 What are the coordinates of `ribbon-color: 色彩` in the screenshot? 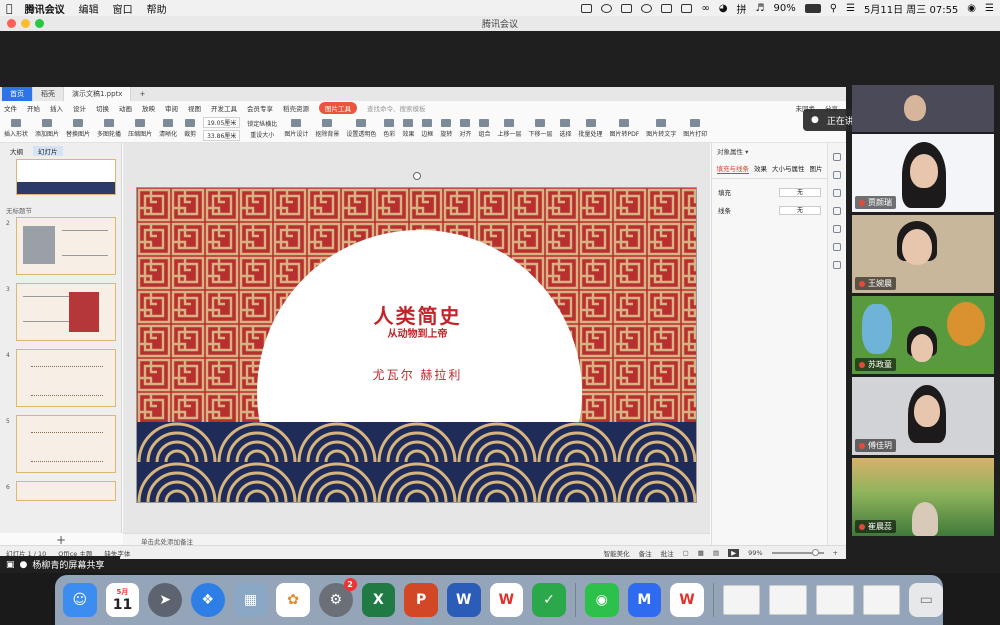 It's located at (389, 128).